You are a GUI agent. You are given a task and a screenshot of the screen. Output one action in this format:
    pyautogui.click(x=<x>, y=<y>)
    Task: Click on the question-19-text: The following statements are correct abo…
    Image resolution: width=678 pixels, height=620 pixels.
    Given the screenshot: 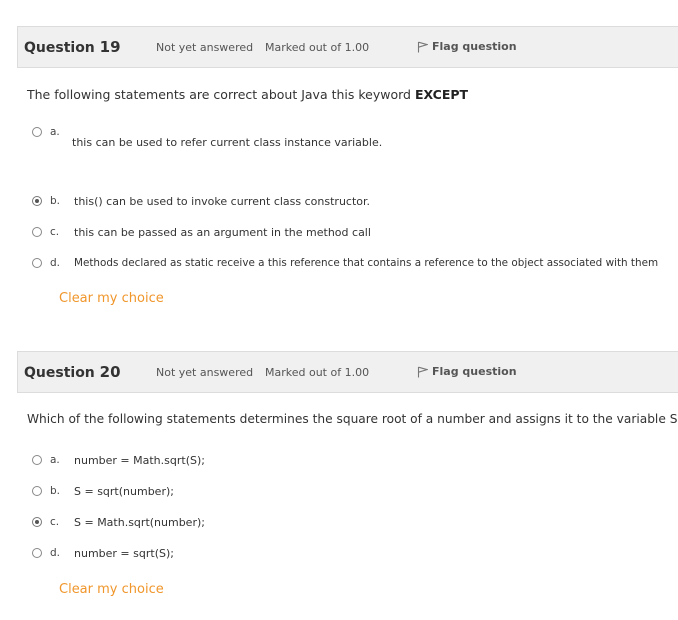 What is the action you would take?
    pyautogui.click(x=247, y=94)
    